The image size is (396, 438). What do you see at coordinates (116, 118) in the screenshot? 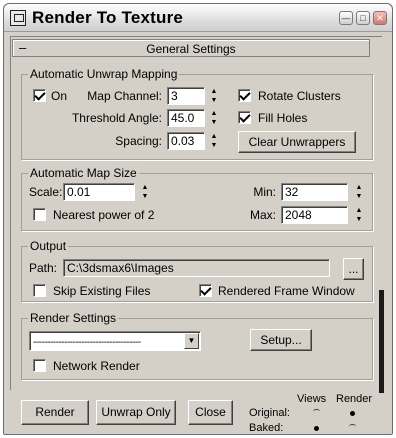
I see `threshold-angle-label: Threshold Angle:` at bounding box center [116, 118].